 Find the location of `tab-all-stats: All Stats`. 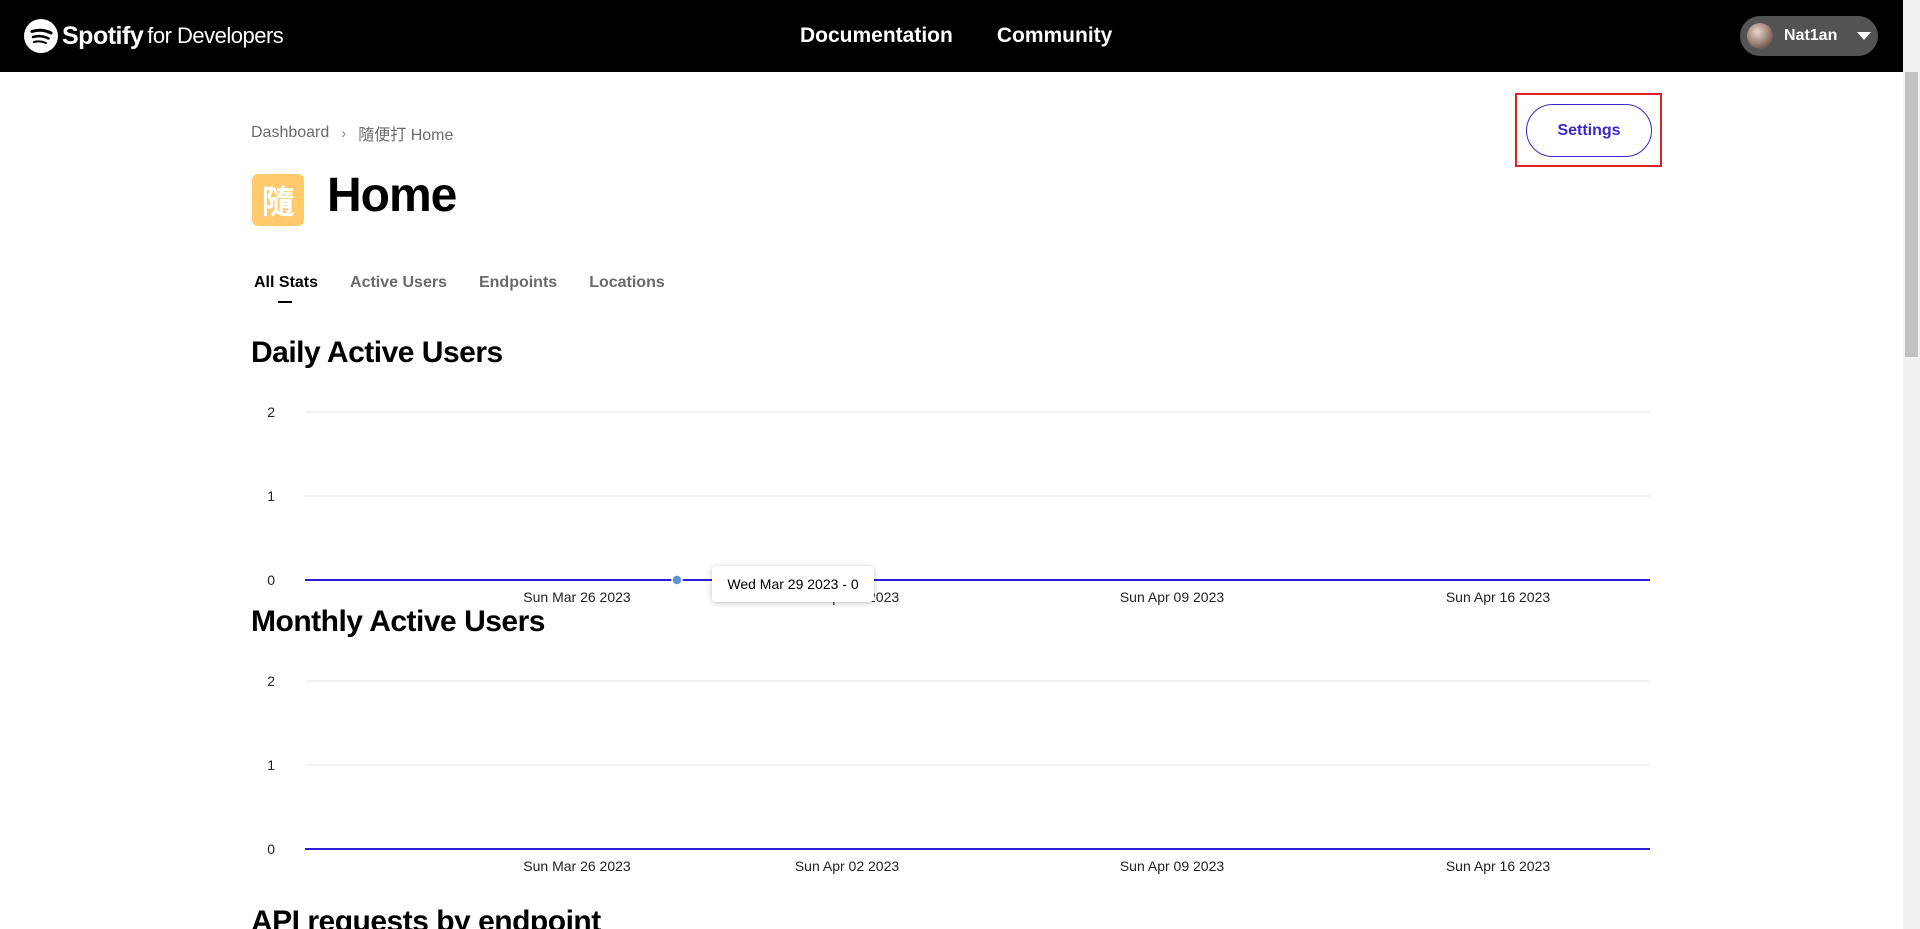

tab-all-stats: All Stats is located at coordinates (286, 288).